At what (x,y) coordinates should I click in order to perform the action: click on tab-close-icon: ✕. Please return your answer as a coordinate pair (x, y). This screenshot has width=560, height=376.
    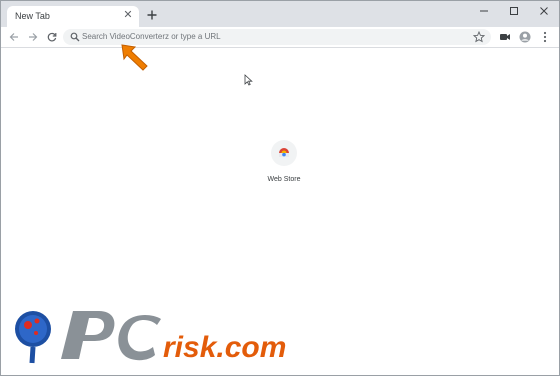
    Looking at the image, I should click on (128, 15).